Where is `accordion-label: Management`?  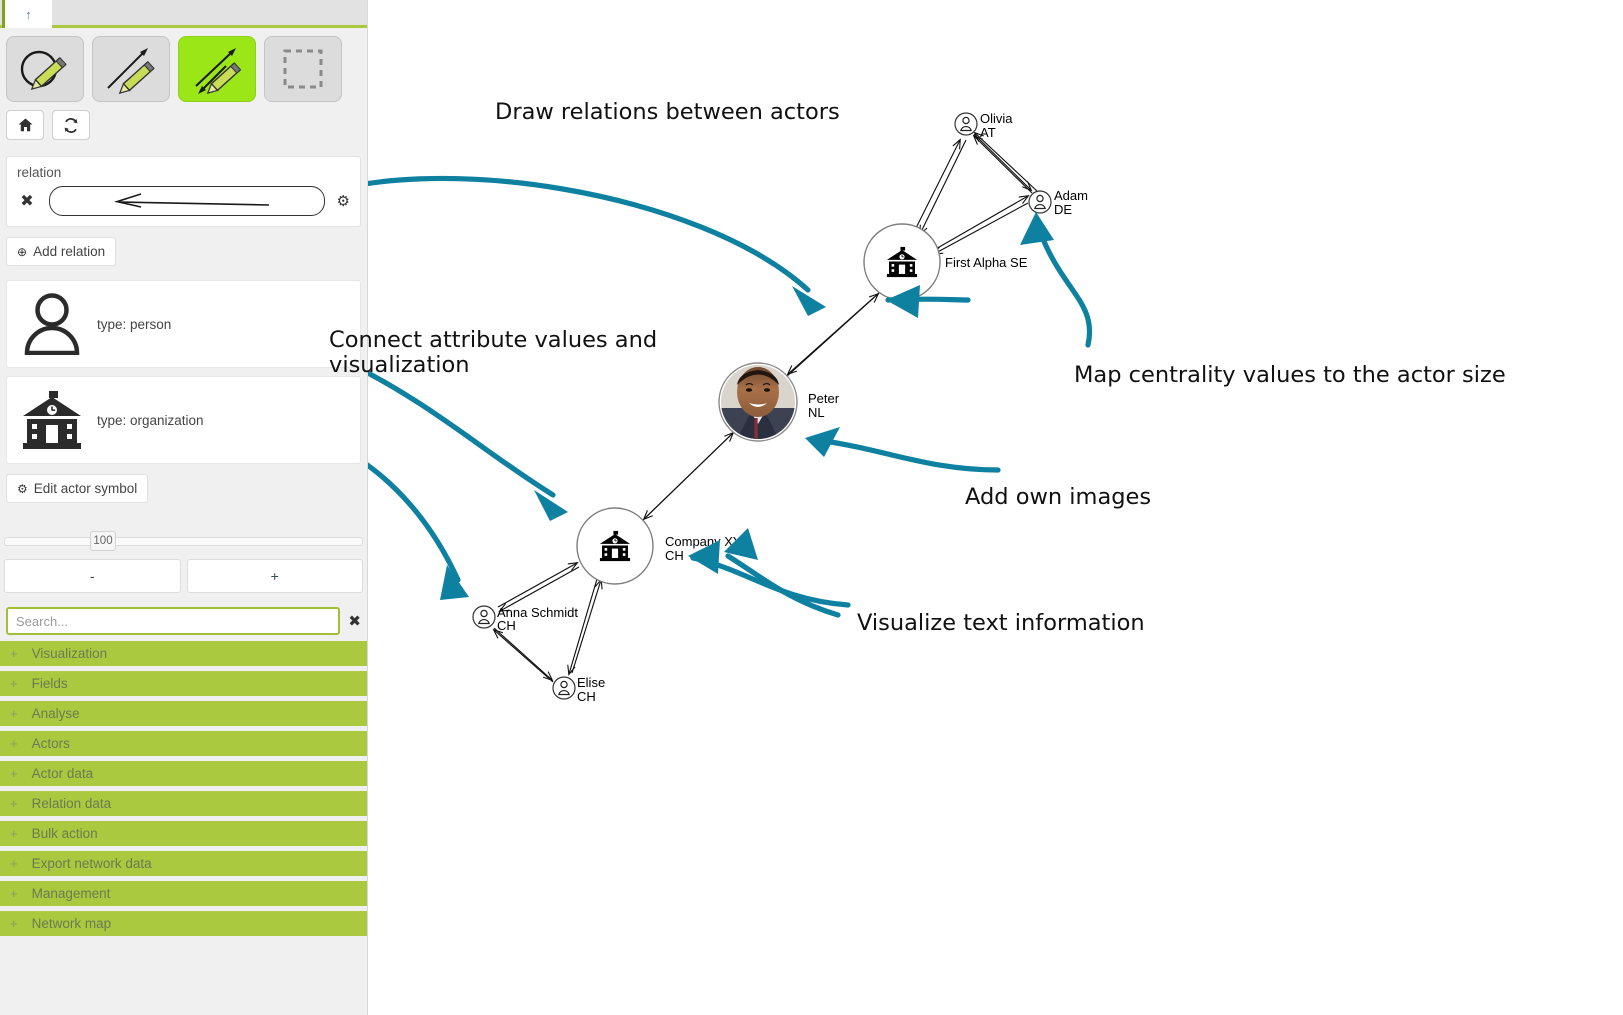 accordion-label: Management is located at coordinates (71, 893).